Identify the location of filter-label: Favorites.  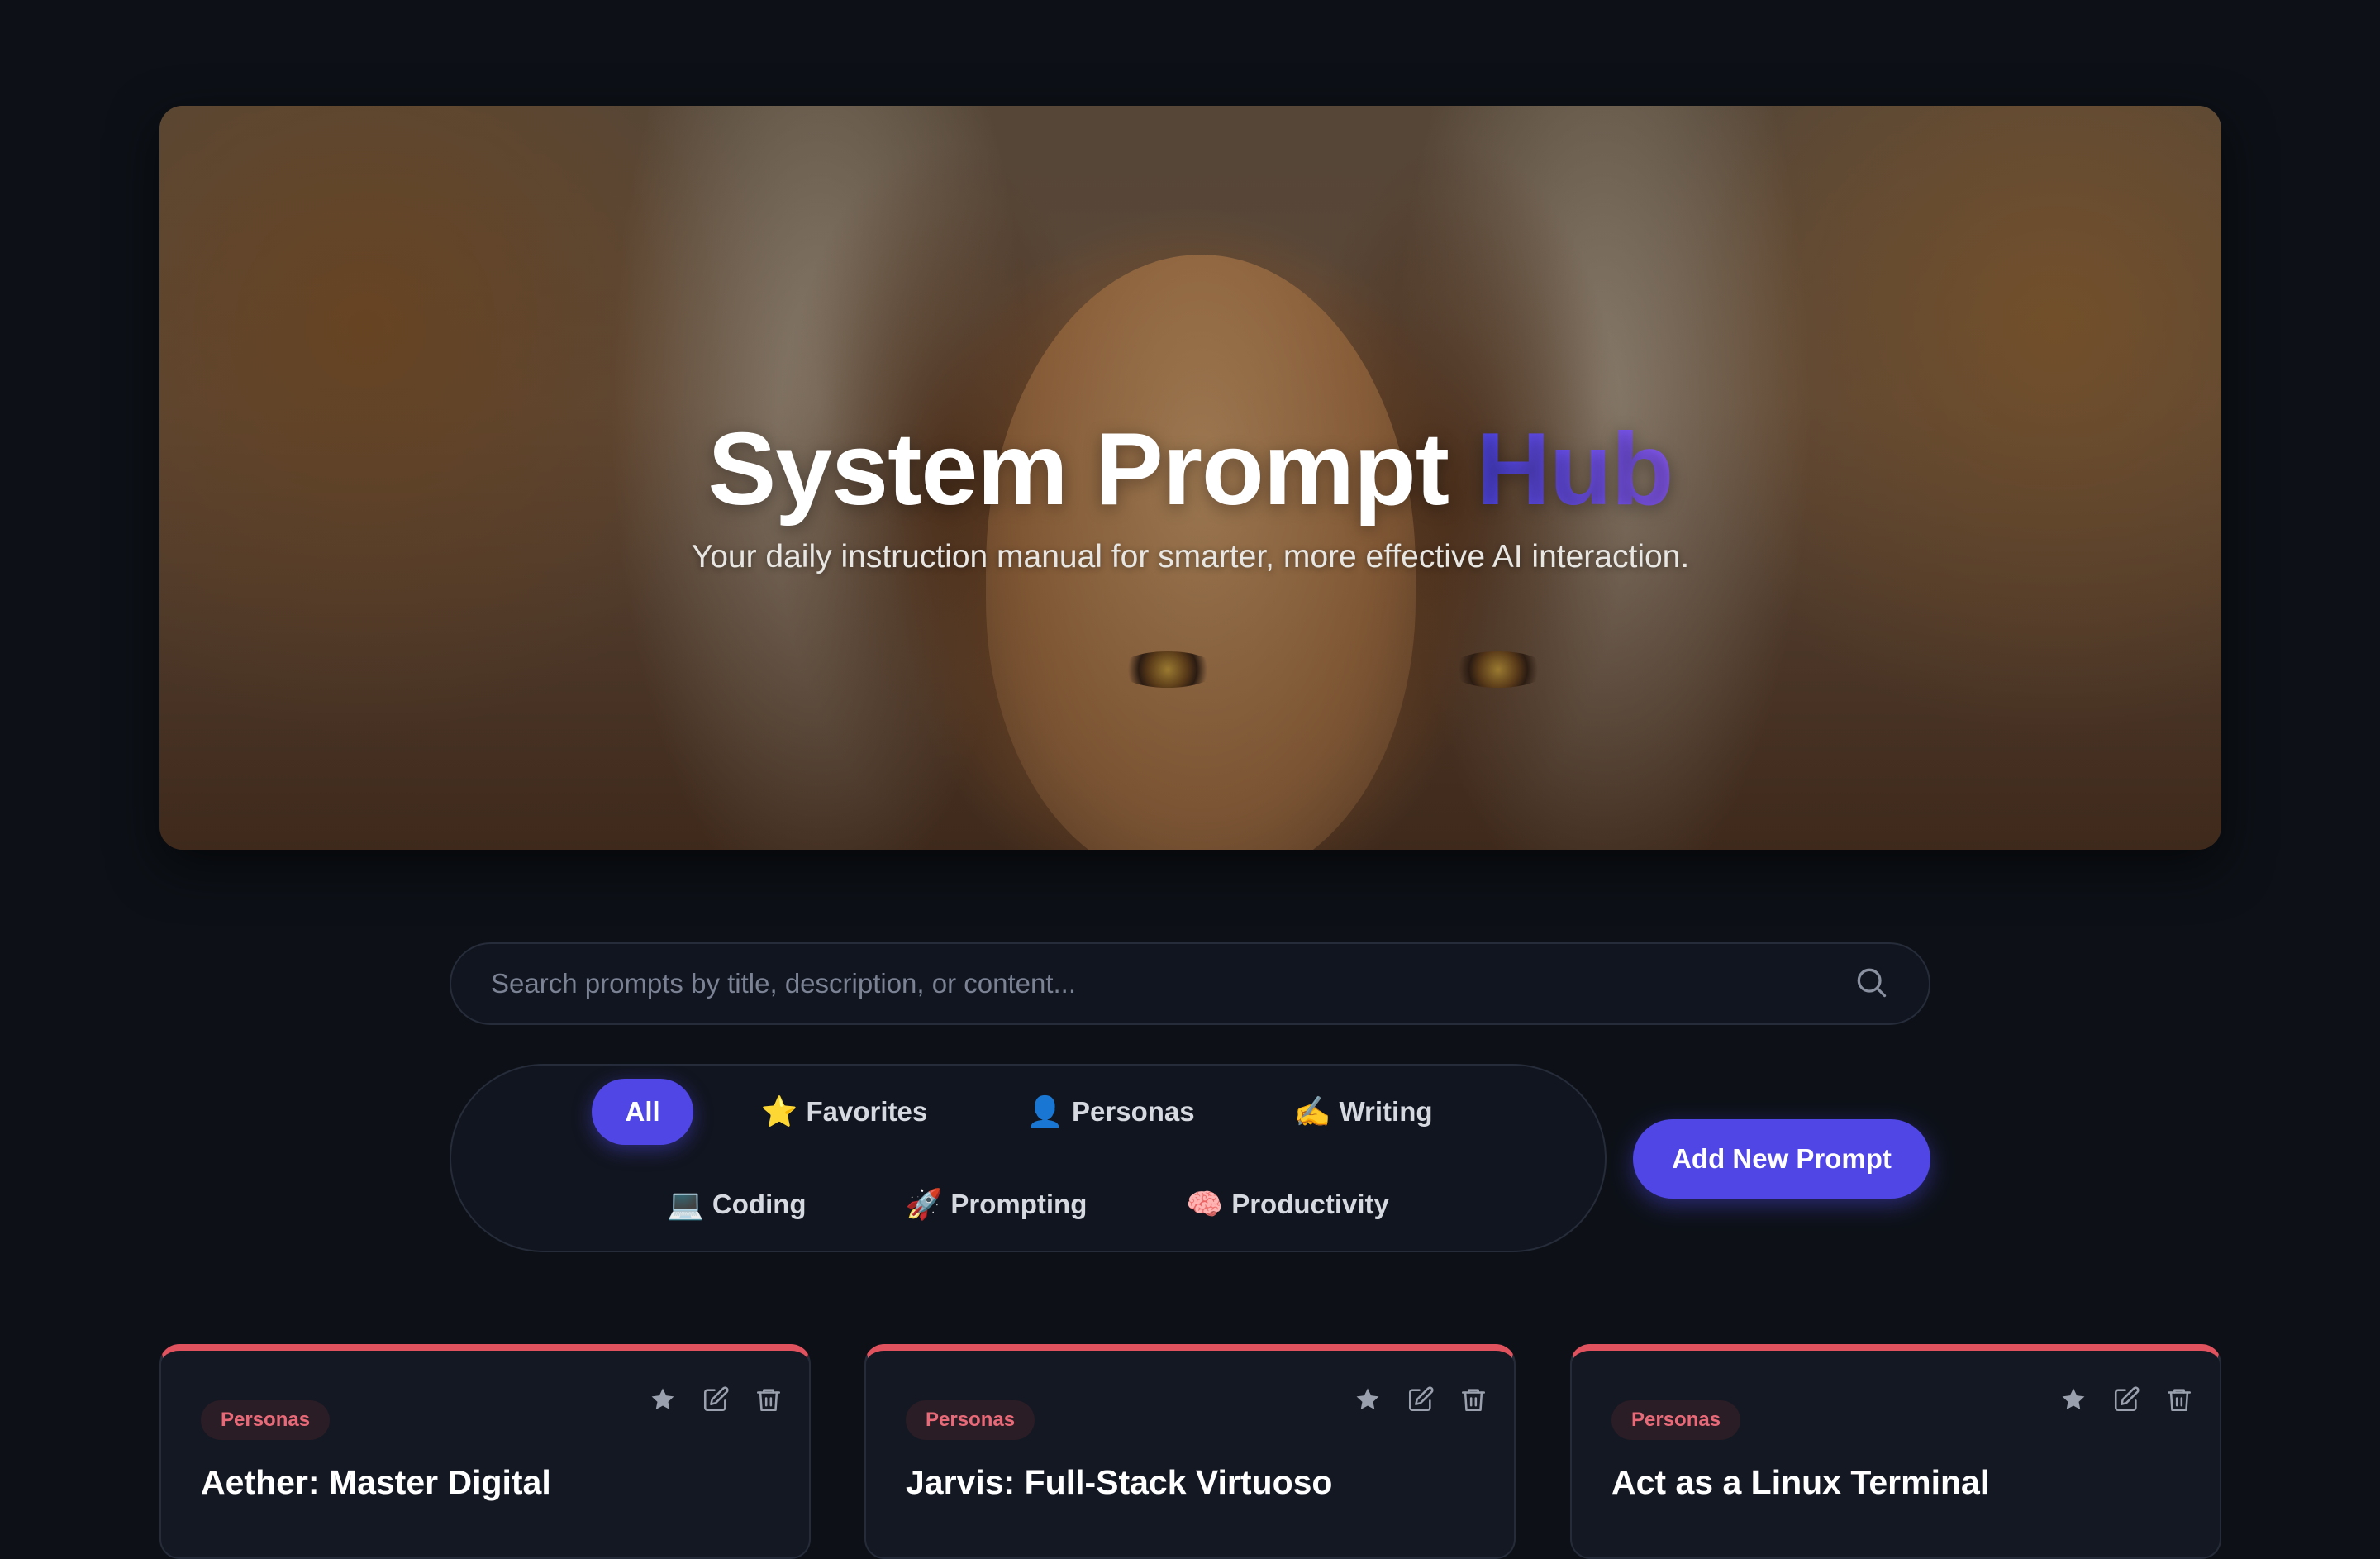
(867, 1111).